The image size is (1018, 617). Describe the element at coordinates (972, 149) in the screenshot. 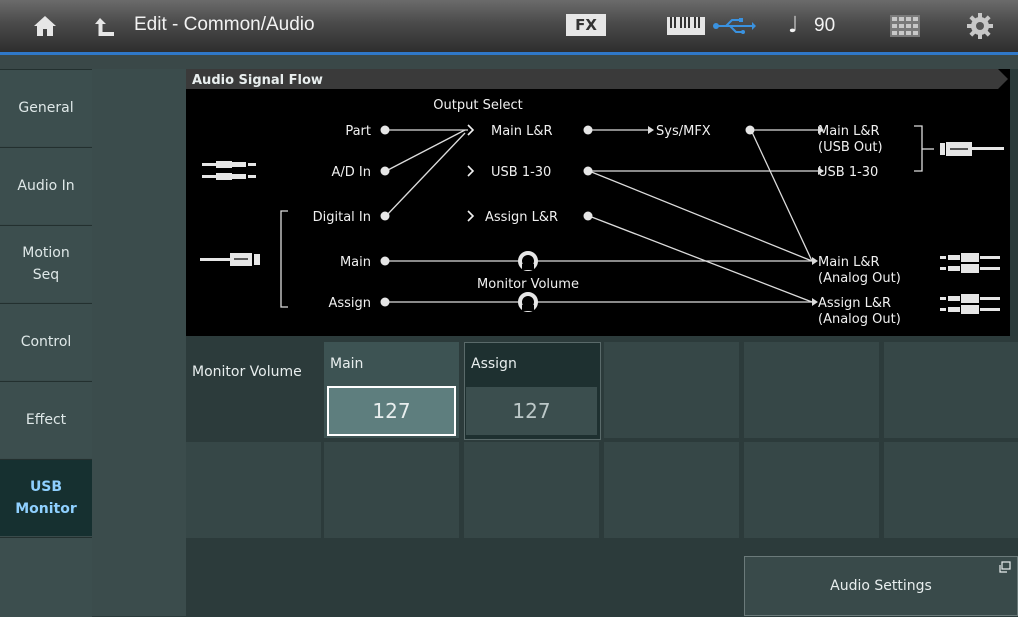

I see `usb-output-cable-icon` at that location.